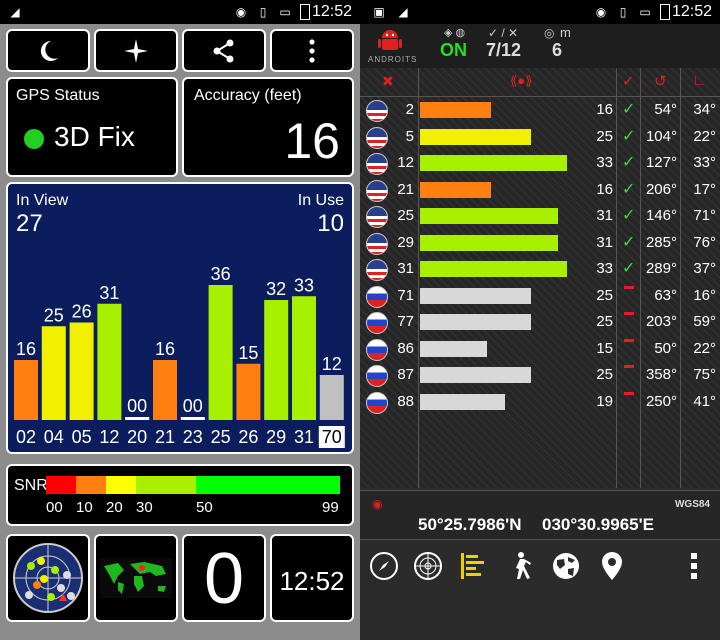 The height and width of the screenshot is (640, 720). Describe the element at coordinates (540, 349) in the screenshot. I see `satellite-row: 86 15 50° 22°` at that location.